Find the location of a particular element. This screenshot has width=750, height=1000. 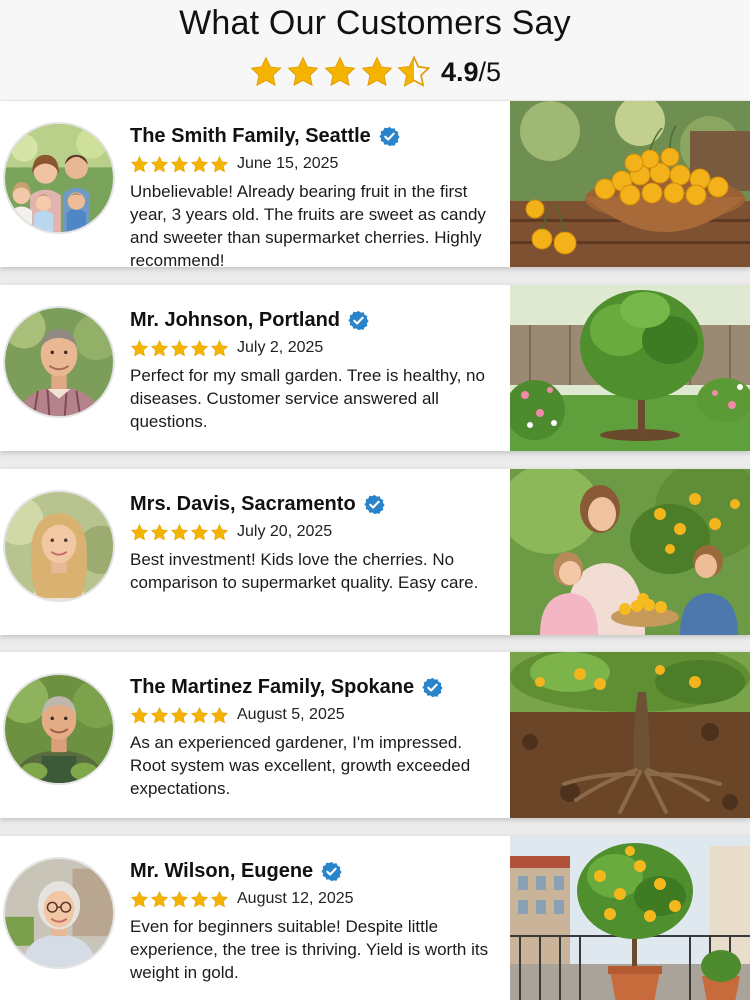

overall-score-max: /5 is located at coordinates (490, 71).